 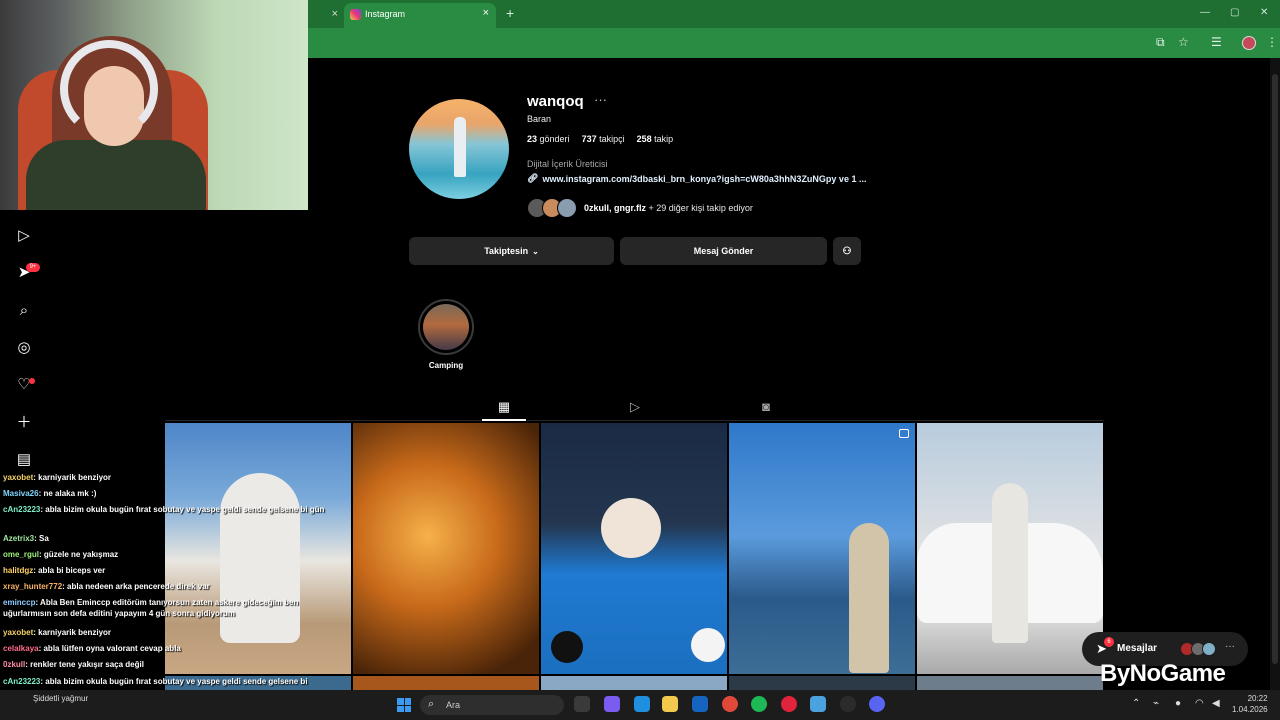 What do you see at coordinates (635, 407) in the screenshot?
I see `tab-reels-icon: ▷` at bounding box center [635, 407].